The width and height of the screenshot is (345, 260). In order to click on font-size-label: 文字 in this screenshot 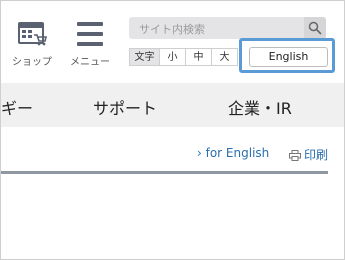, I will do `click(144, 57)`.